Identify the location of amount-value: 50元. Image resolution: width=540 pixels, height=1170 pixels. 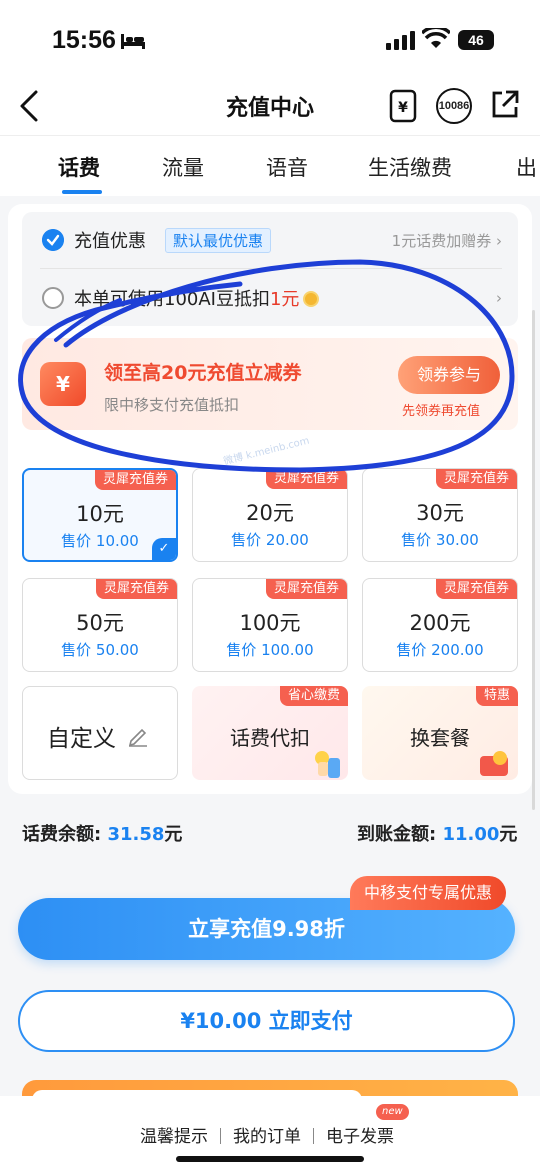
(100, 623).